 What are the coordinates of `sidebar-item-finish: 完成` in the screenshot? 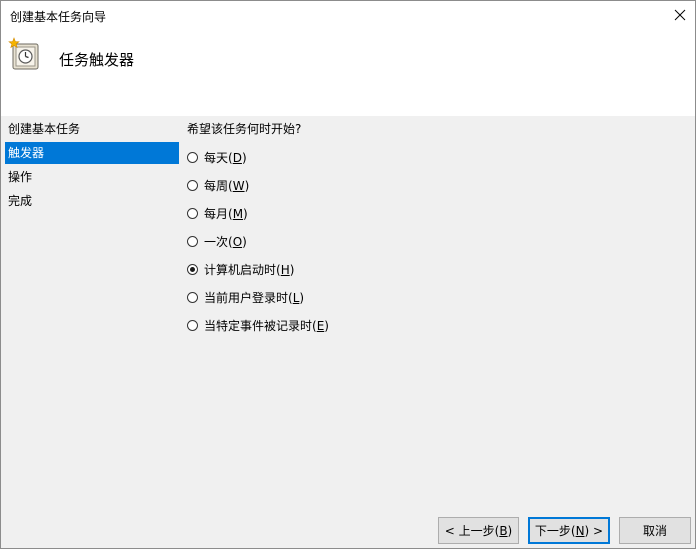 It's located at (92, 201).